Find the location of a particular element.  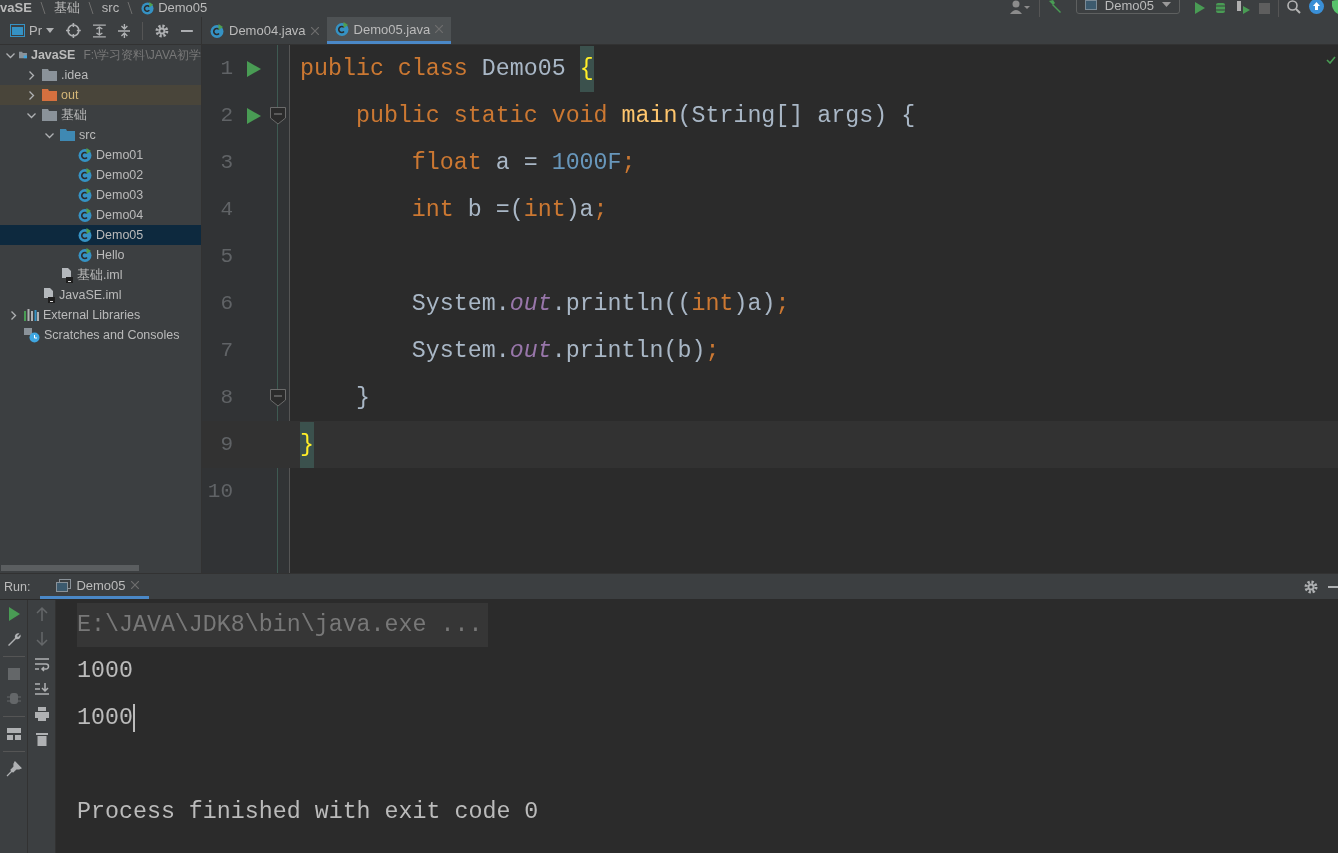

hammer-icon is located at coordinates (1054, 7).